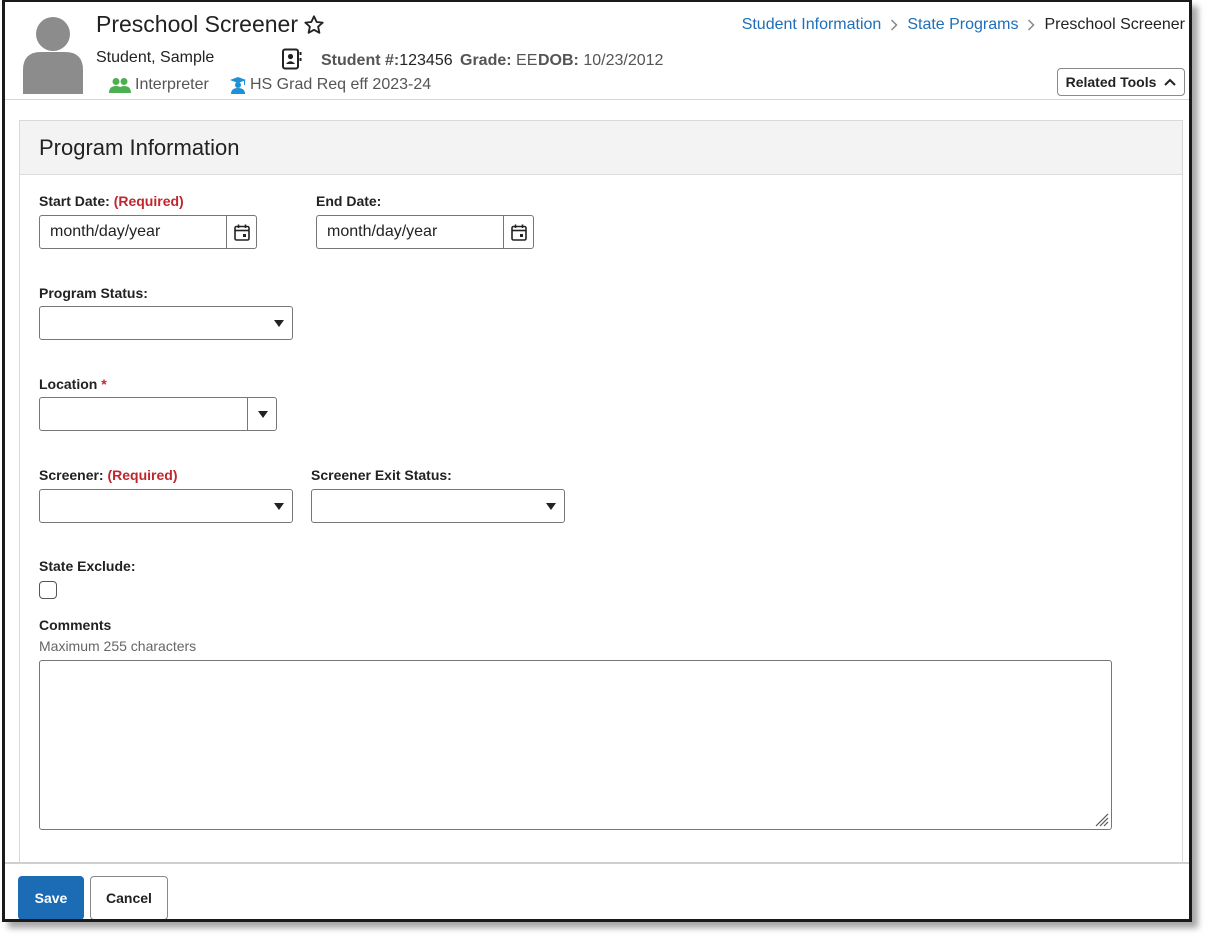 The width and height of the screenshot is (1218, 950). Describe the element at coordinates (197, 24) in the screenshot. I see `page-title: Preschool Screener` at that location.